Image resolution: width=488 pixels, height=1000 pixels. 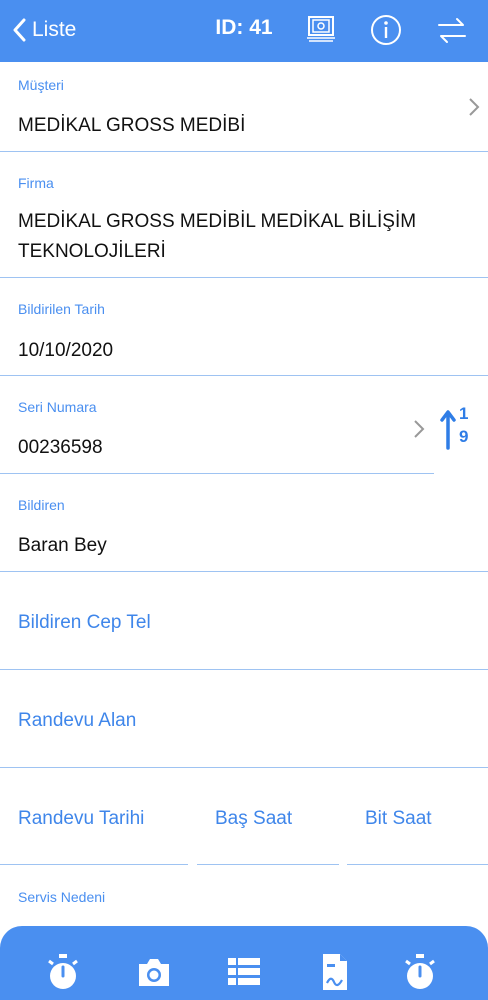 I want to click on firma-value-line2: TEKNOLOJİLERİ, so click(x=92, y=251).